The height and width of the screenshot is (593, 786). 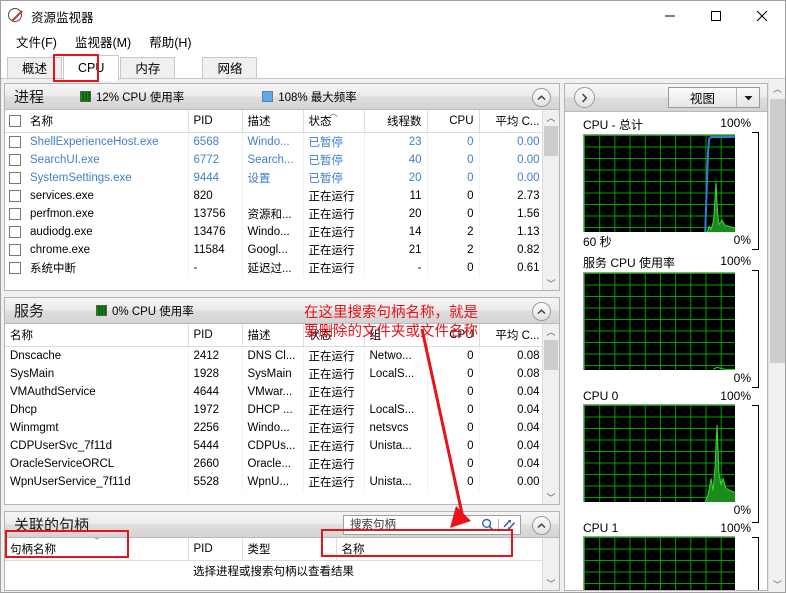 I want to click on service-pid: 2256, so click(x=215, y=428).